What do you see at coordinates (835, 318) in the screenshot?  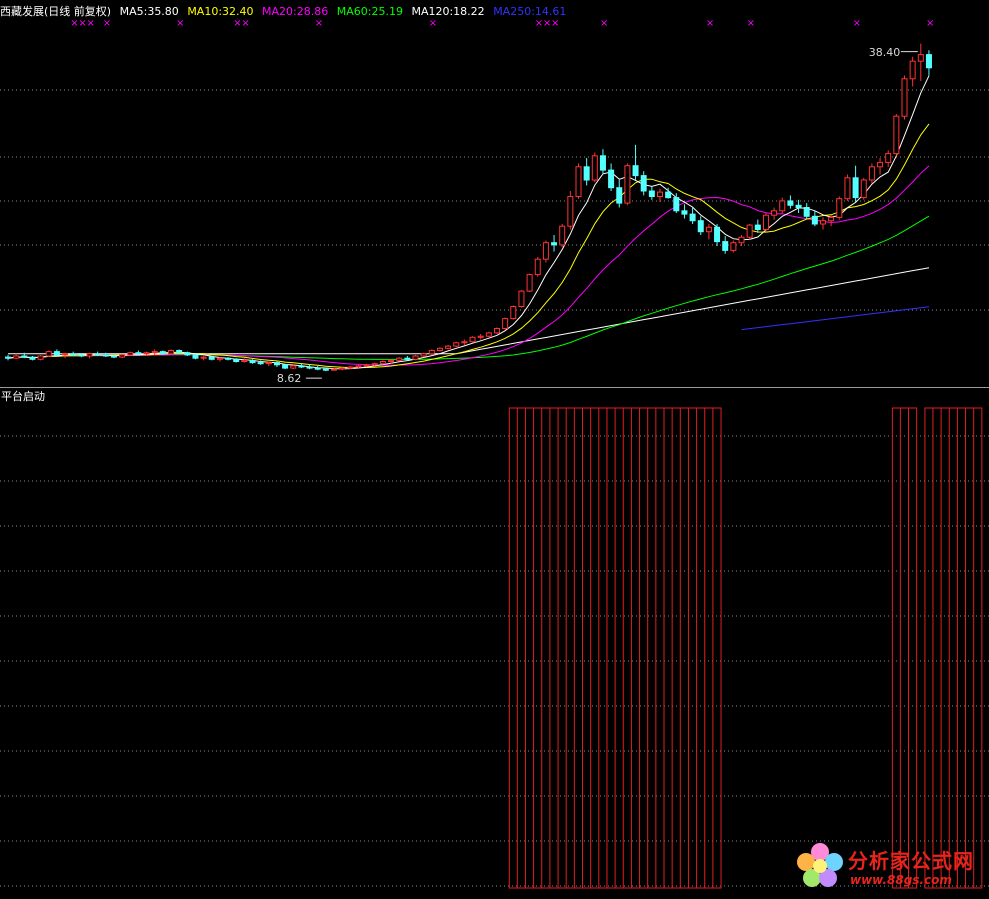 I see `ma250-line` at bounding box center [835, 318].